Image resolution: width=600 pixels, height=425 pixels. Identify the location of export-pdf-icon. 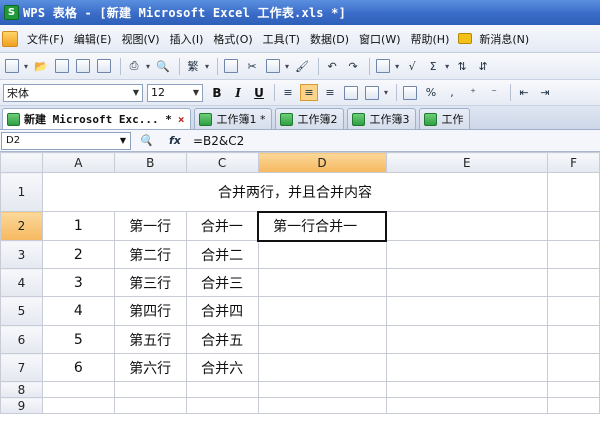
(104, 66).